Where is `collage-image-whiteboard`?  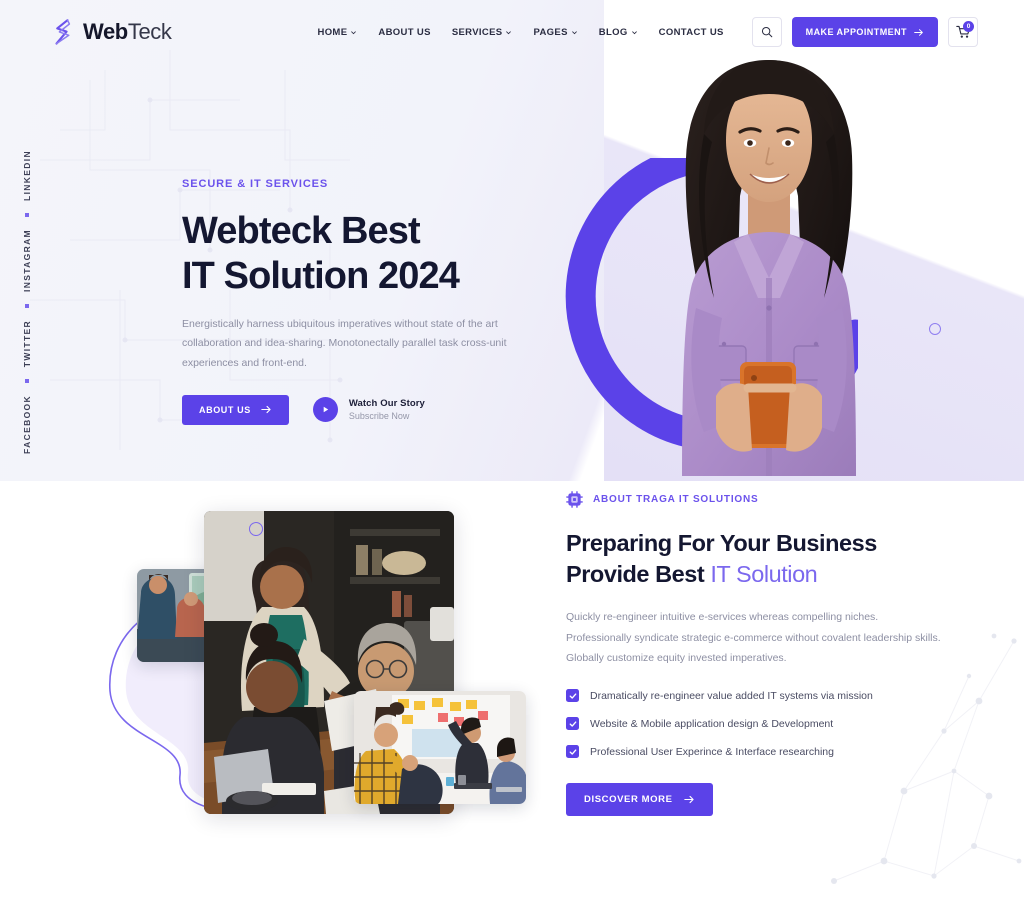 collage-image-whiteboard is located at coordinates (440, 747).